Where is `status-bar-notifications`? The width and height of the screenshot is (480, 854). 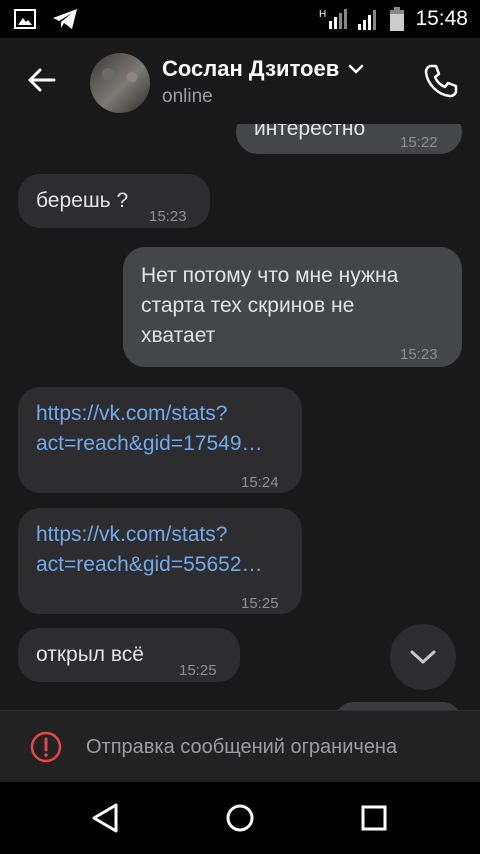
status-bar-notifications is located at coordinates (46, 19).